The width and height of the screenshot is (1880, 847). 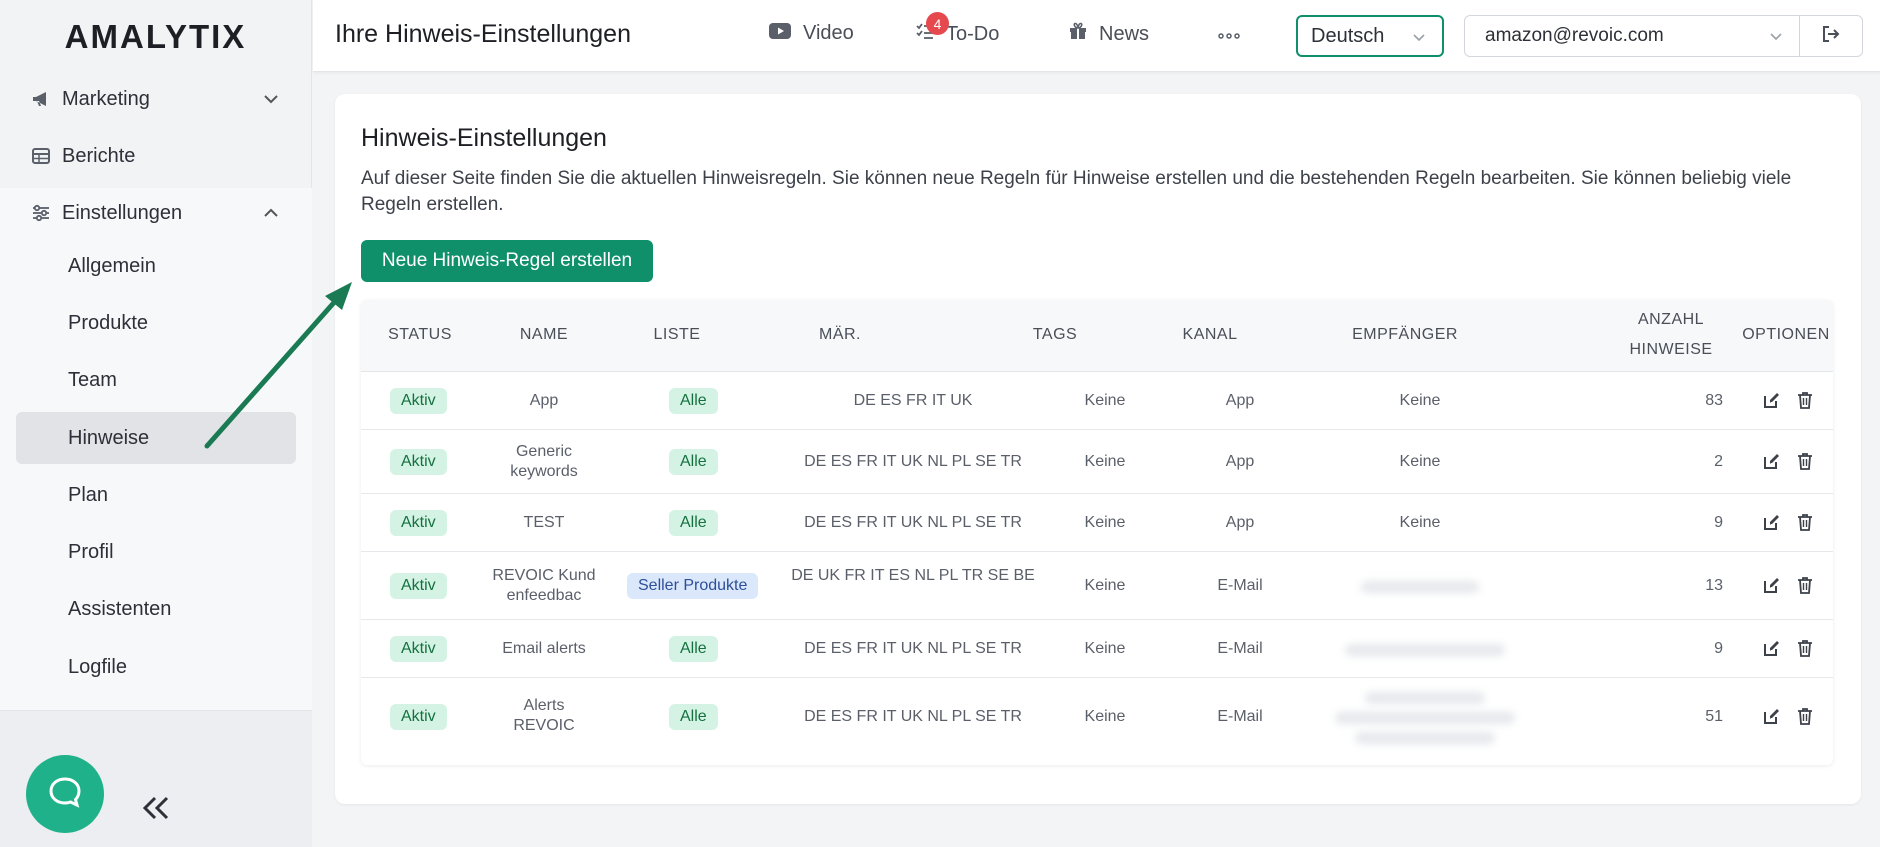 What do you see at coordinates (1671, 349) in the screenshot?
I see `column-header-count-line2: HINWEISE` at bounding box center [1671, 349].